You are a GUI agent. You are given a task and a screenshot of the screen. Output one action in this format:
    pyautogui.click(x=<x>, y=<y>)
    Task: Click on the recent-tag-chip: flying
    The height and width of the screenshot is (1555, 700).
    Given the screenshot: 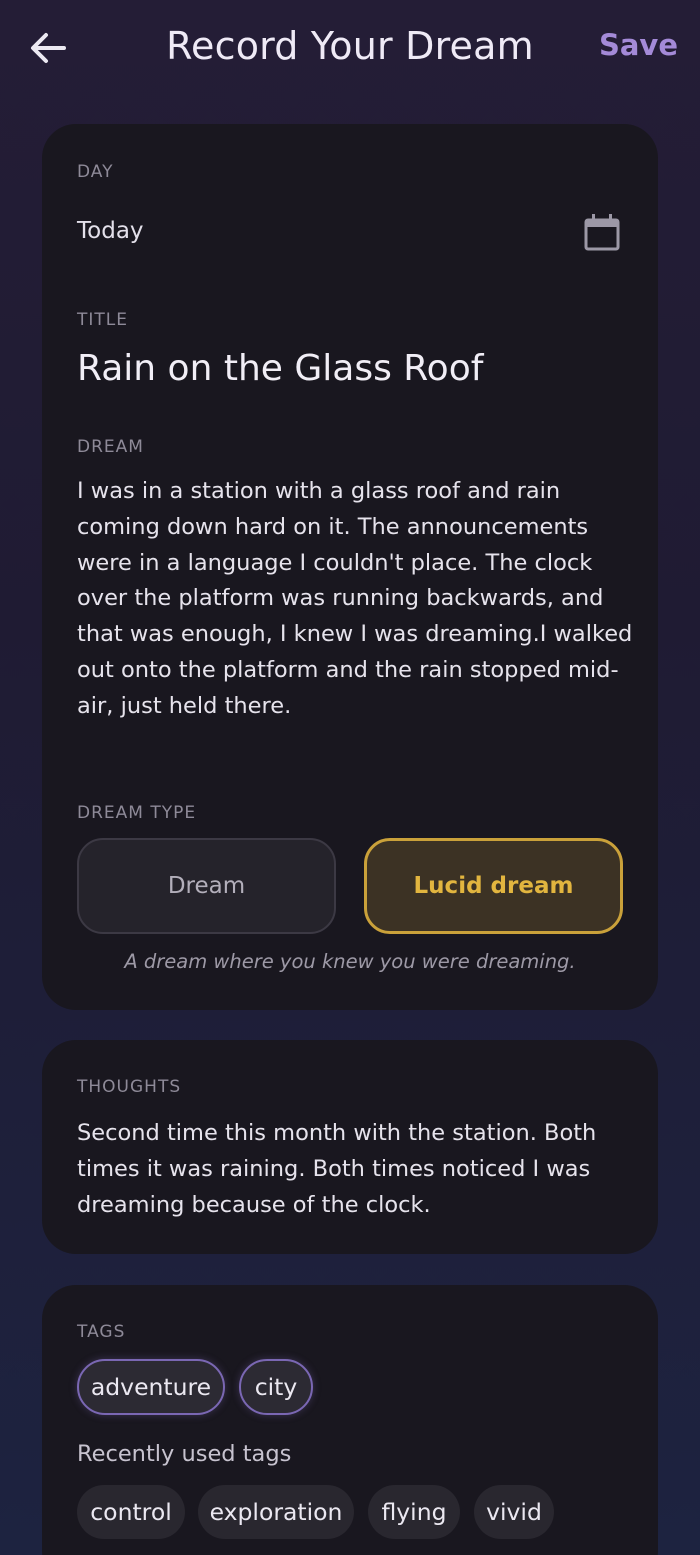 What is the action you would take?
    pyautogui.click(x=414, y=1512)
    